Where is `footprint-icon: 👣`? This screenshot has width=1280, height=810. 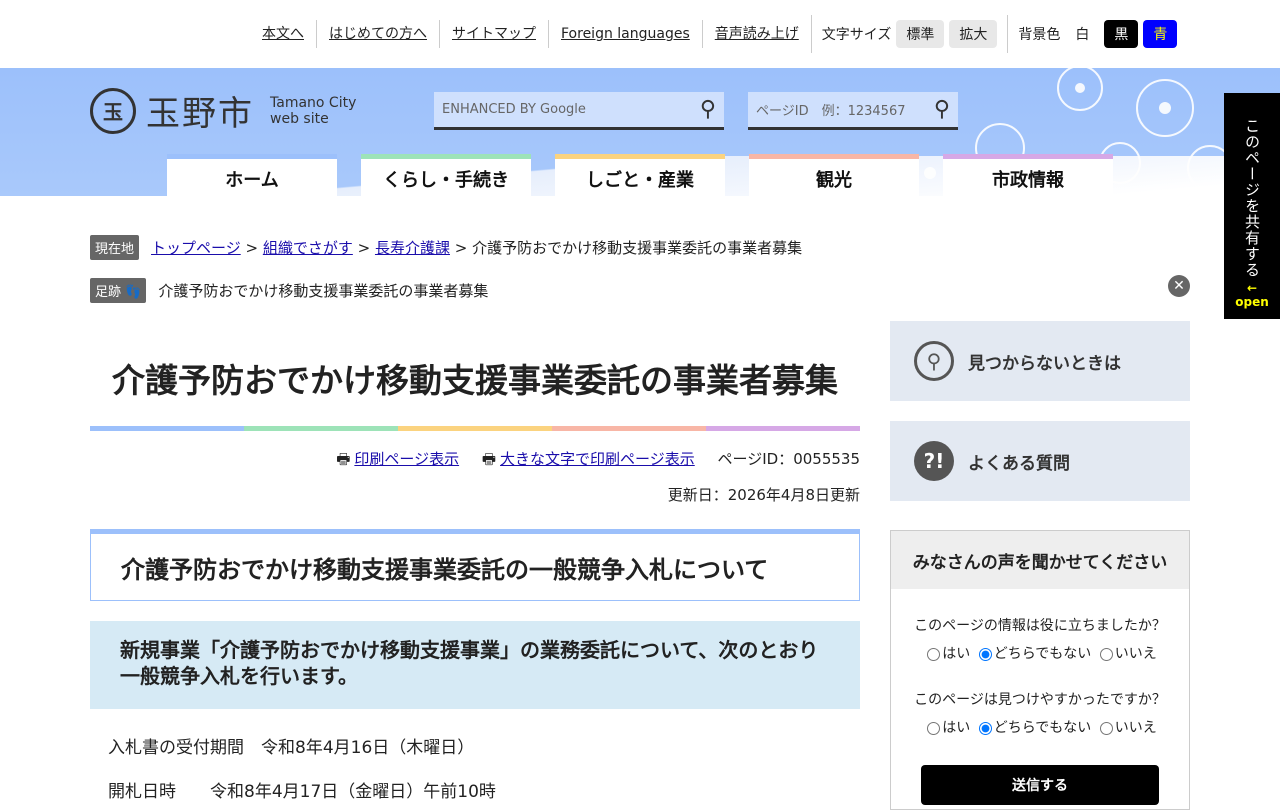
footprint-icon: 👣 is located at coordinates (133, 292).